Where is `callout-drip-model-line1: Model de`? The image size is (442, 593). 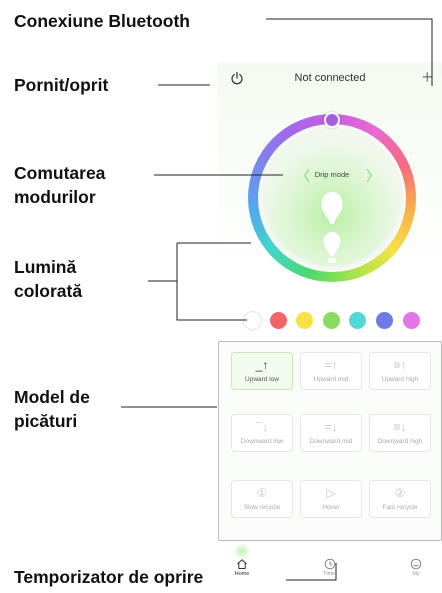 callout-drip-model-line1: Model de is located at coordinates (52, 397).